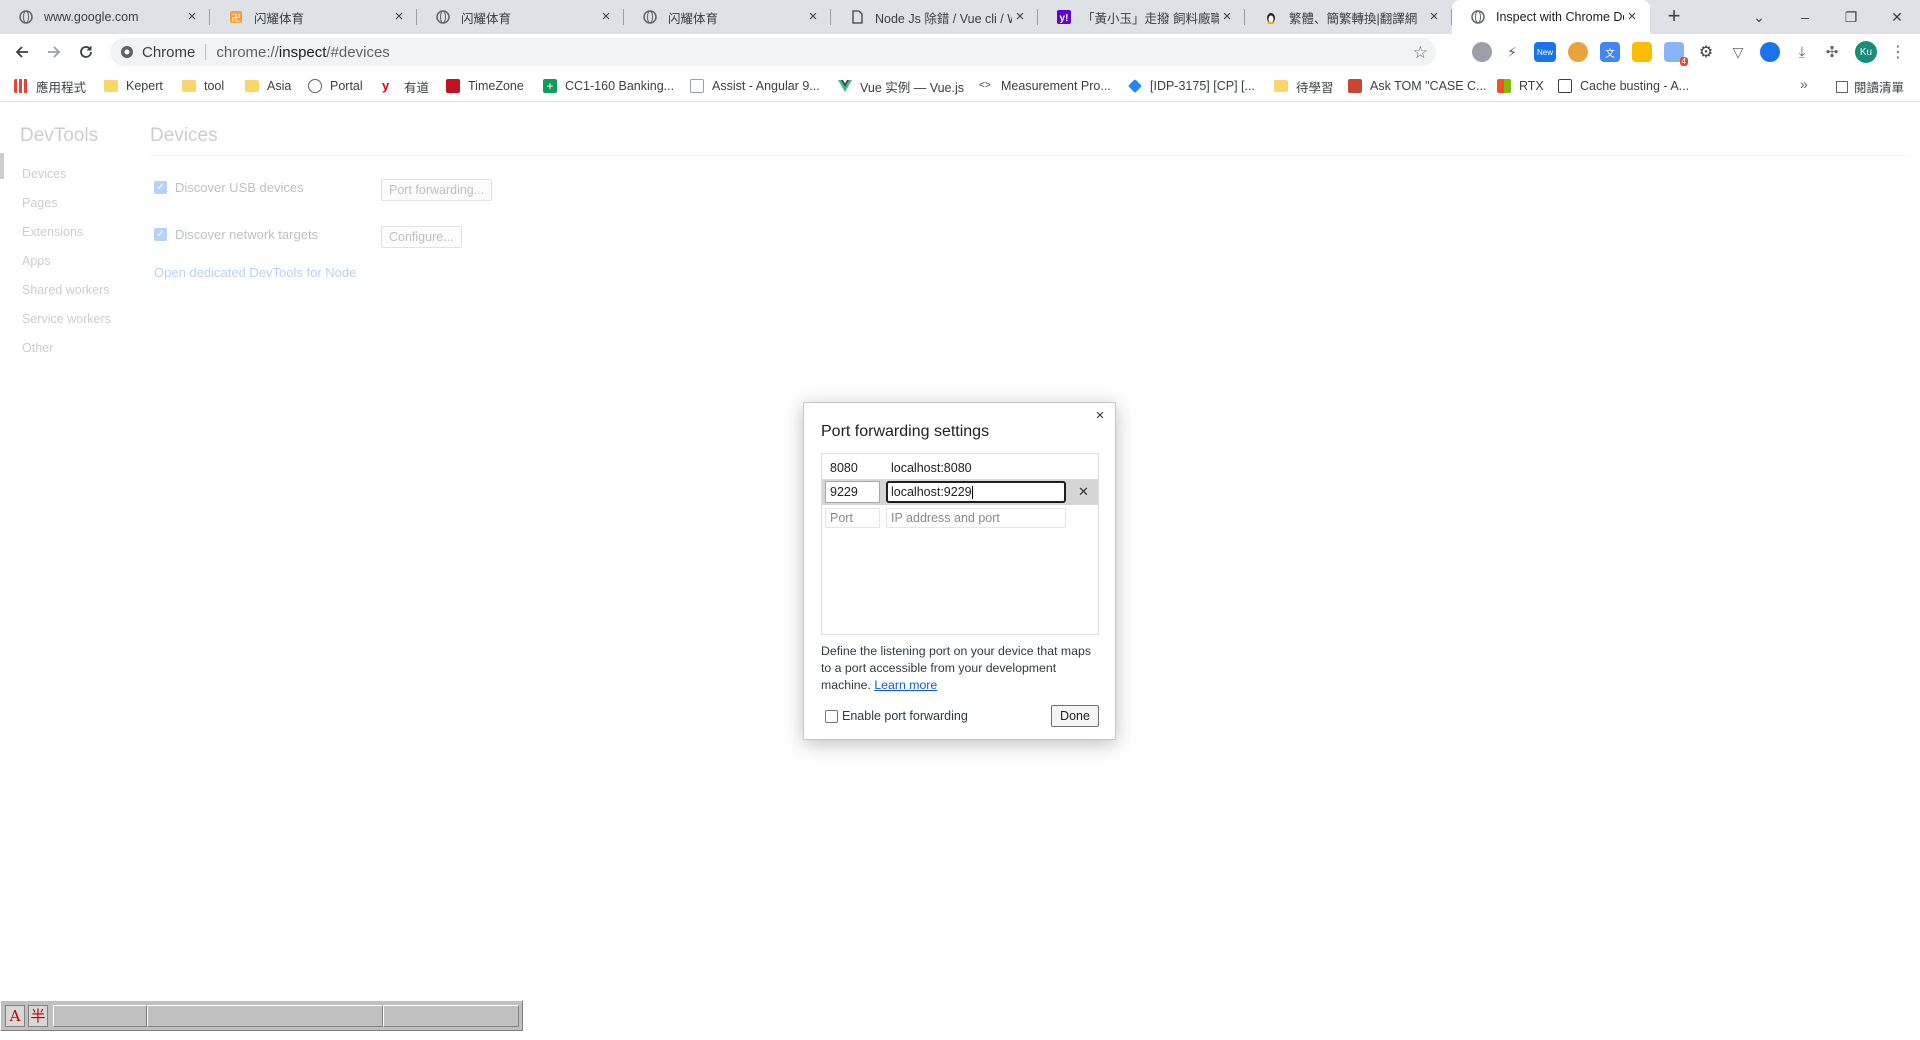 The width and height of the screenshot is (1920, 1040). I want to click on new-address-input: IP address and port, so click(976, 518).